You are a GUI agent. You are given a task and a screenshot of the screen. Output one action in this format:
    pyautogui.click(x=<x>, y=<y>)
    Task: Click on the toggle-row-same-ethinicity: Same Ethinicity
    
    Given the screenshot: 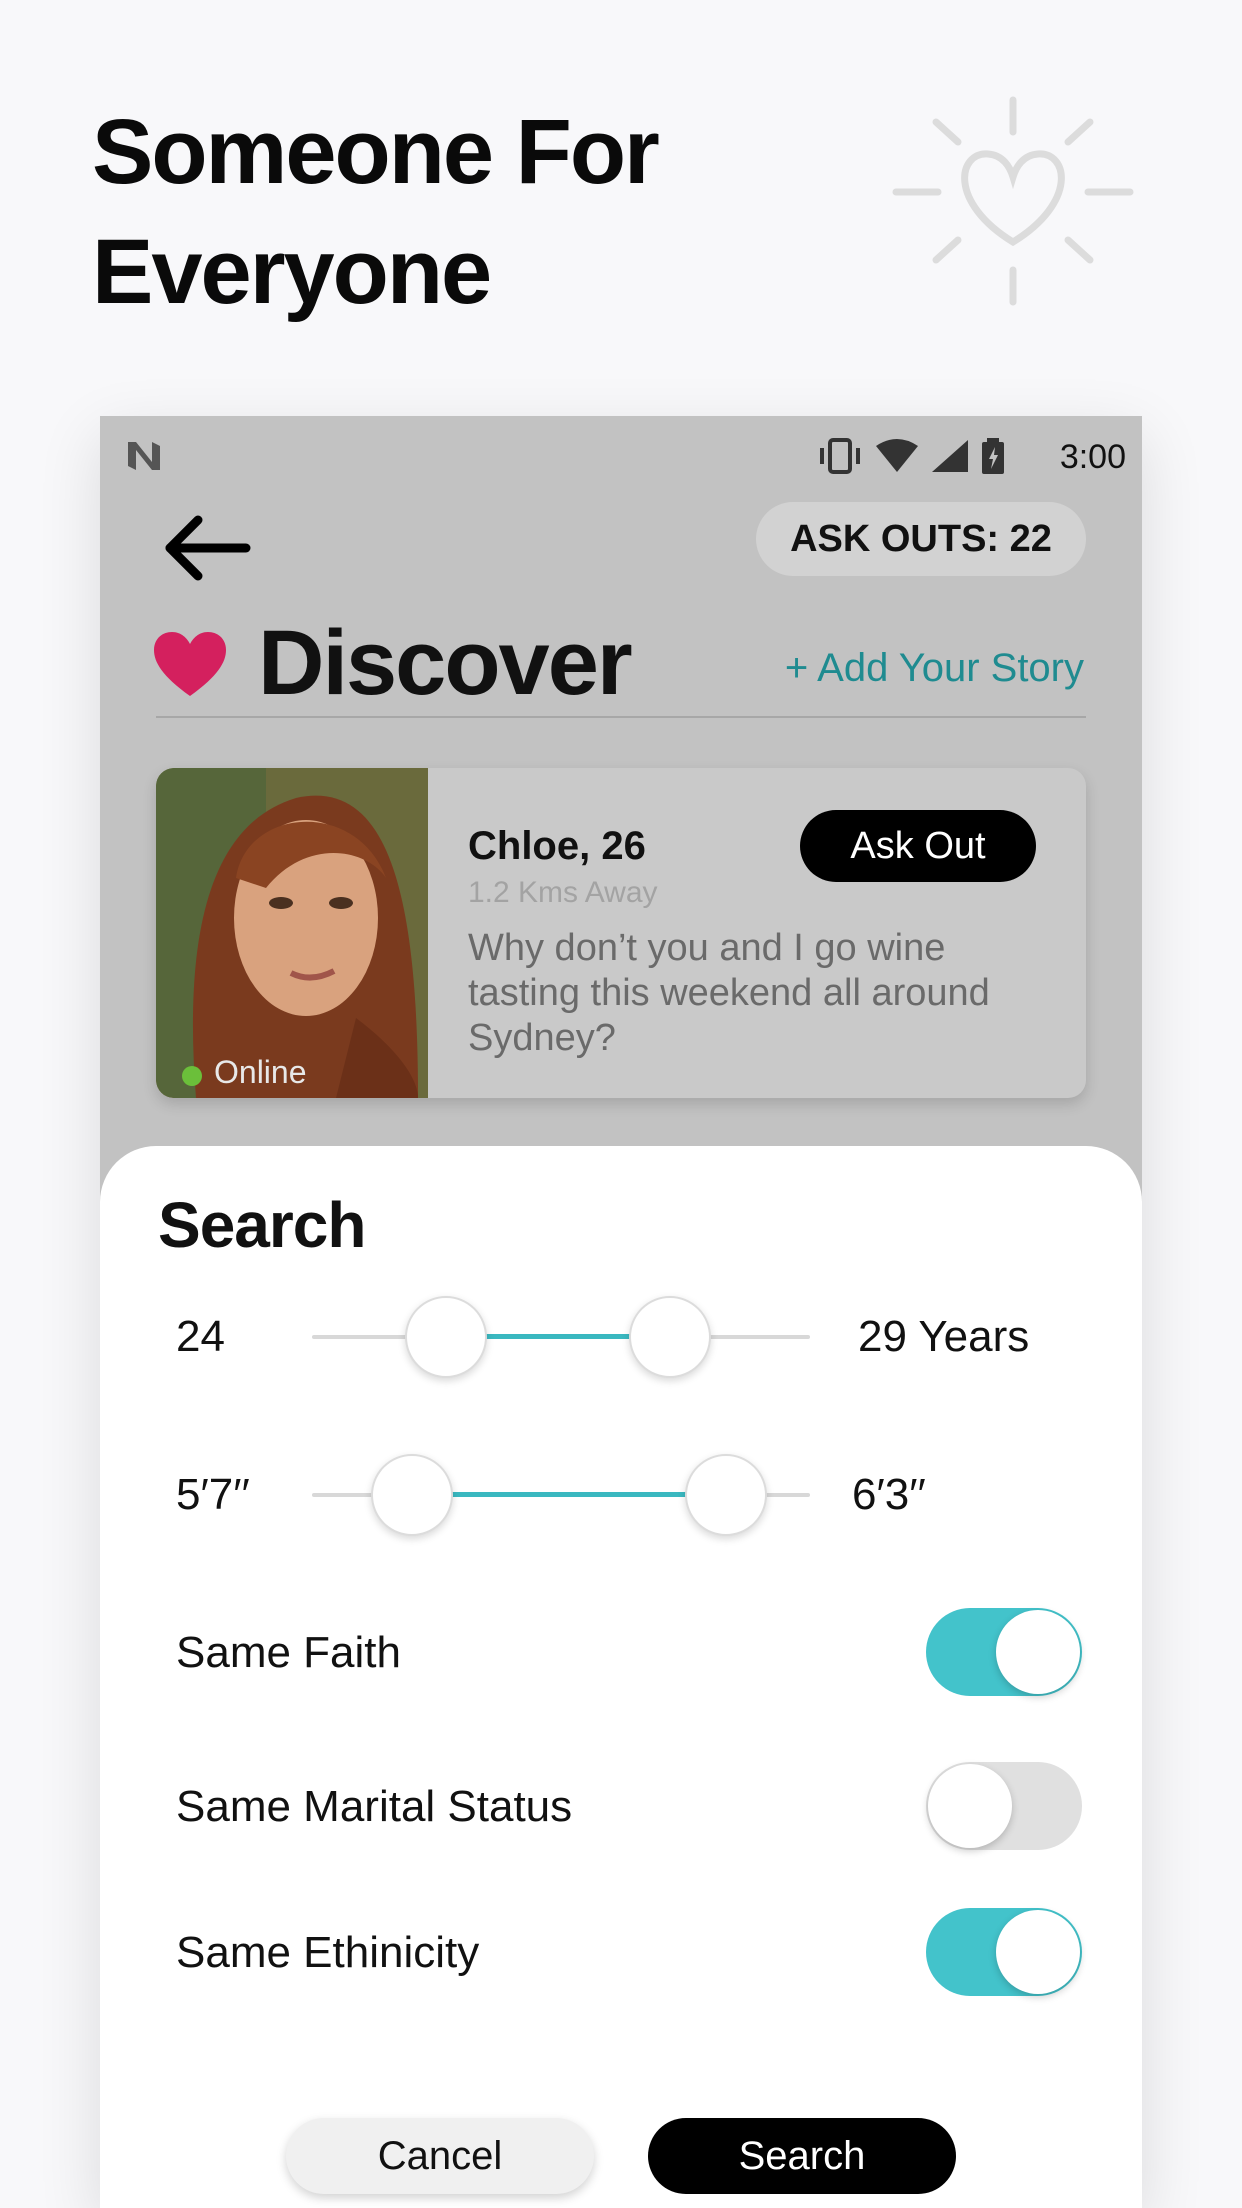 What is the action you would take?
    pyautogui.click(x=621, y=1950)
    